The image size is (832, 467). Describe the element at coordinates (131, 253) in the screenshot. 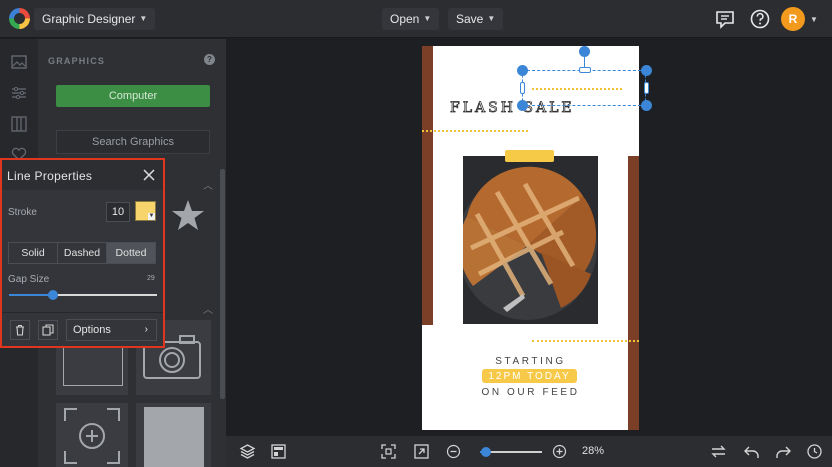

I see `style-dotted-button: Dotted` at that location.